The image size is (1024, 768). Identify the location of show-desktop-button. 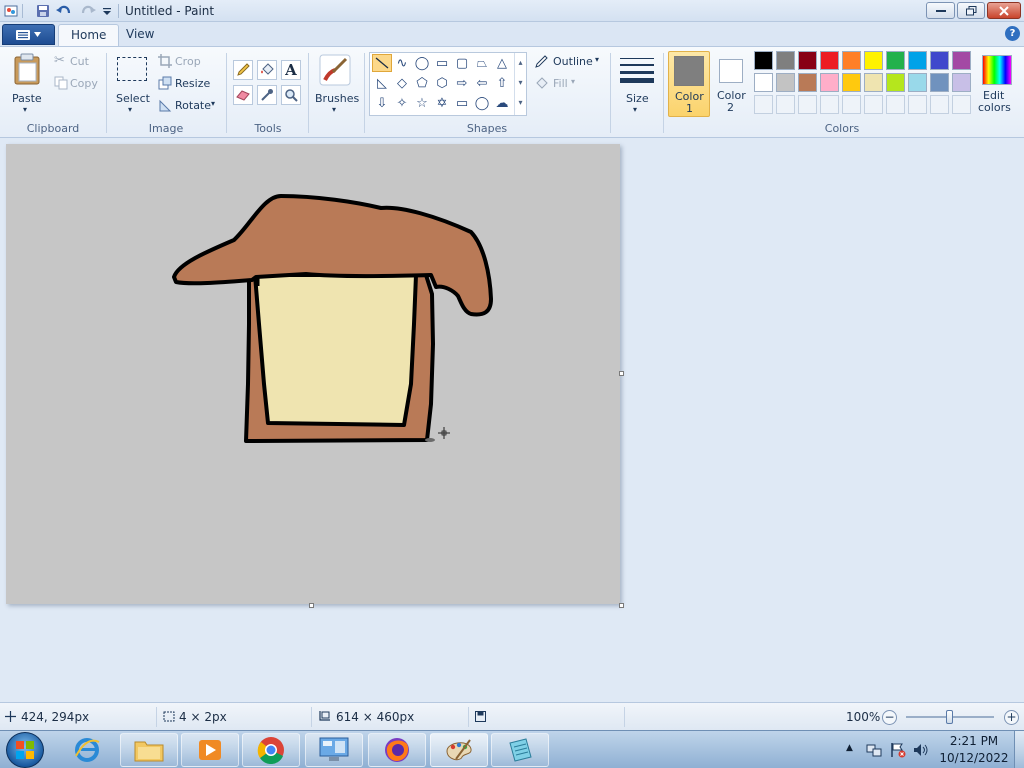
(1019, 749).